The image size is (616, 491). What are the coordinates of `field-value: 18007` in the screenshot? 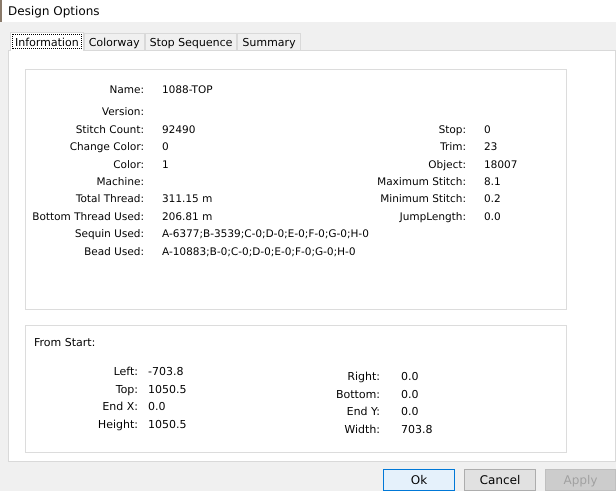 It's located at (501, 165).